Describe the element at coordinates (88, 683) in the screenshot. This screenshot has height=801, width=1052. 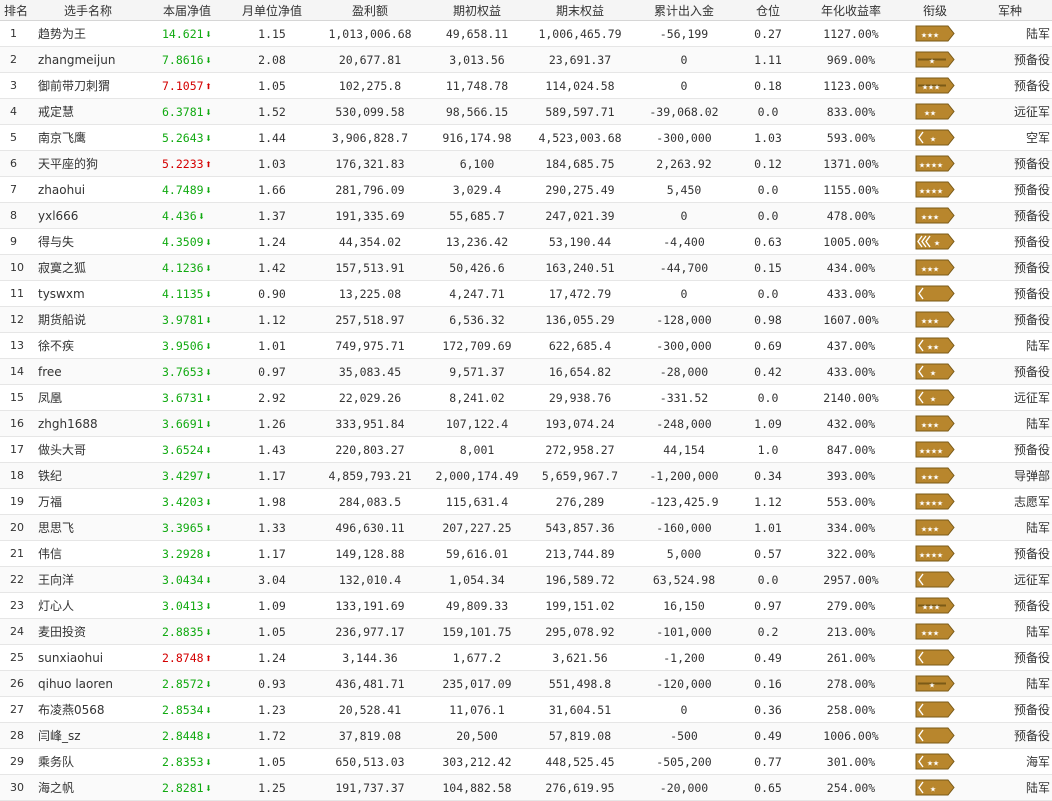
I see `player-name-link: qihuo laoren` at that location.